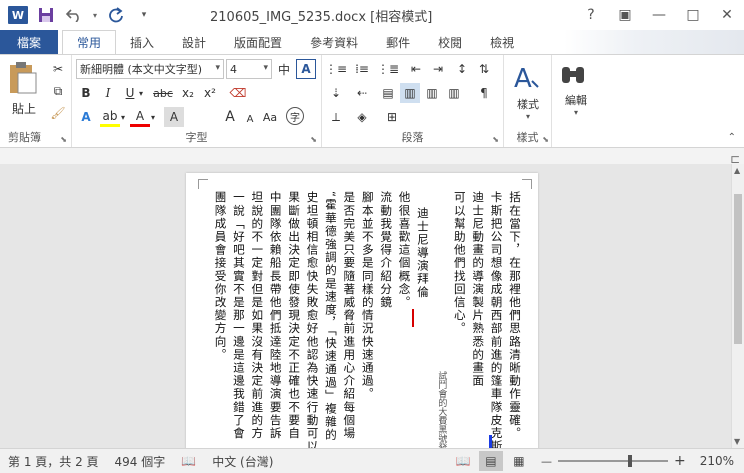 Image resolution: width=744 pixels, height=473 pixels. I want to click on tab-view: 檢視, so click(502, 42).